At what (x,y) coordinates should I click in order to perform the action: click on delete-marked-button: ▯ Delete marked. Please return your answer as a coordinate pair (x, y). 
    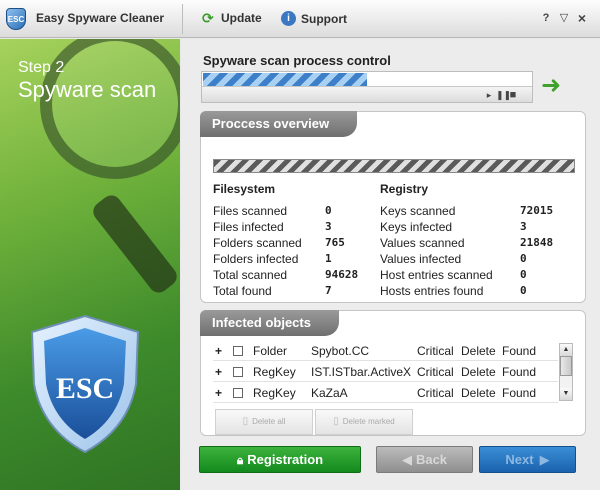
    Looking at the image, I should click on (364, 422).